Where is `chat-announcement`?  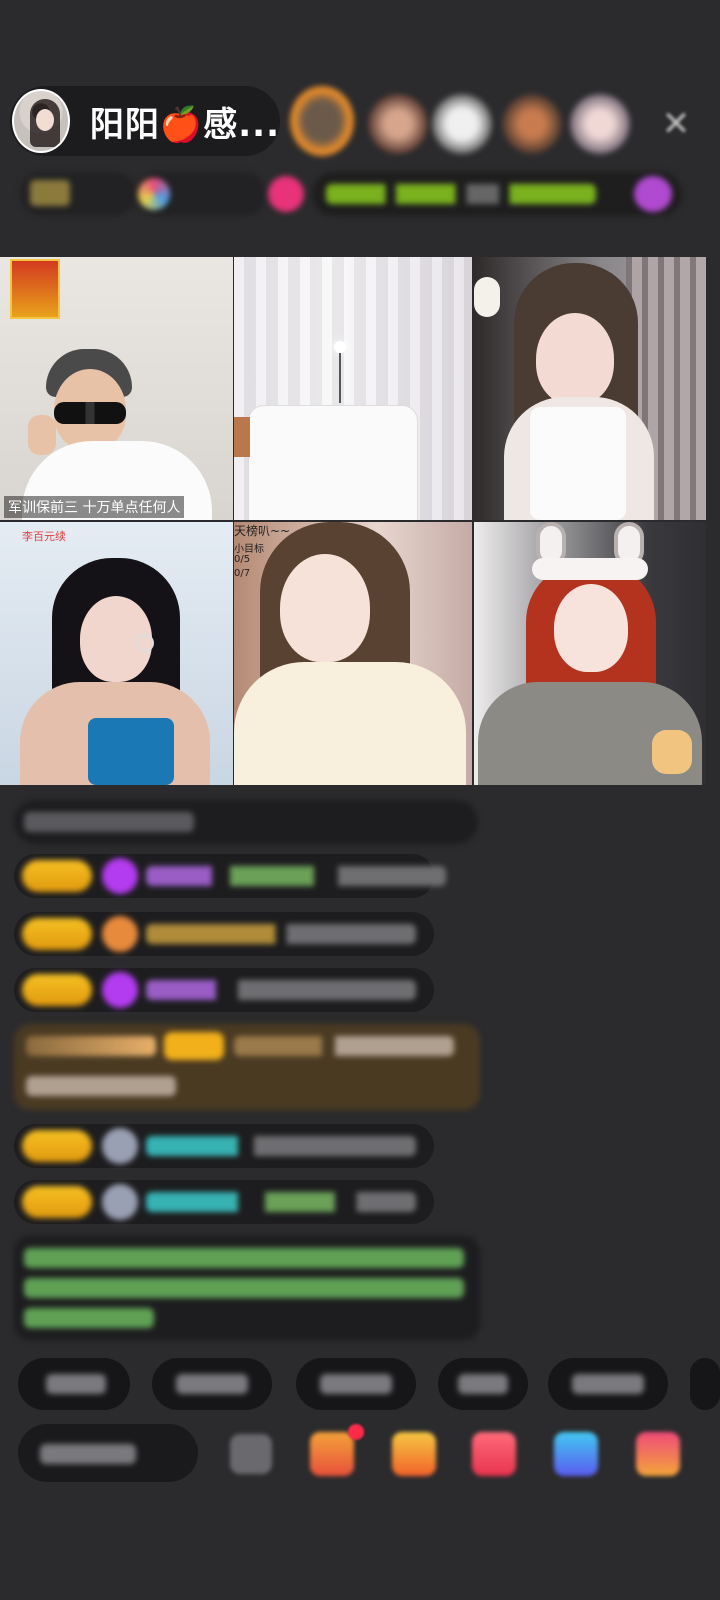 chat-announcement is located at coordinates (247, 1288).